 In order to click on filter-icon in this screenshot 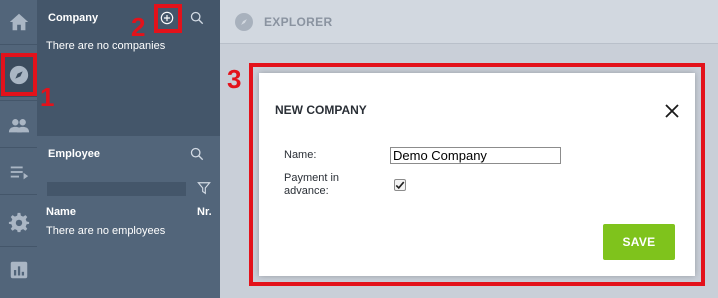, I will do `click(204, 188)`.